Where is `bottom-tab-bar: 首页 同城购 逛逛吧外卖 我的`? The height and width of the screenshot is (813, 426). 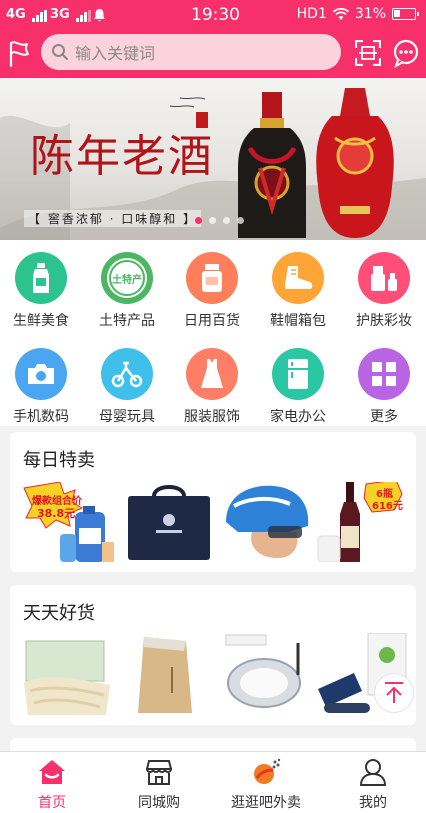
bottom-tab-bar: 首页 同城购 逛逛吧外卖 我的 is located at coordinates (213, 782).